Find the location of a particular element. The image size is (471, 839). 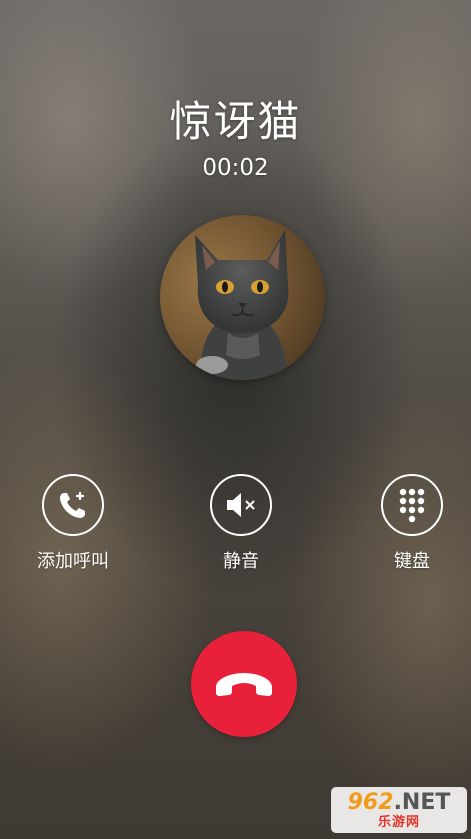

keypad-label: 键盘 is located at coordinates (412, 561).